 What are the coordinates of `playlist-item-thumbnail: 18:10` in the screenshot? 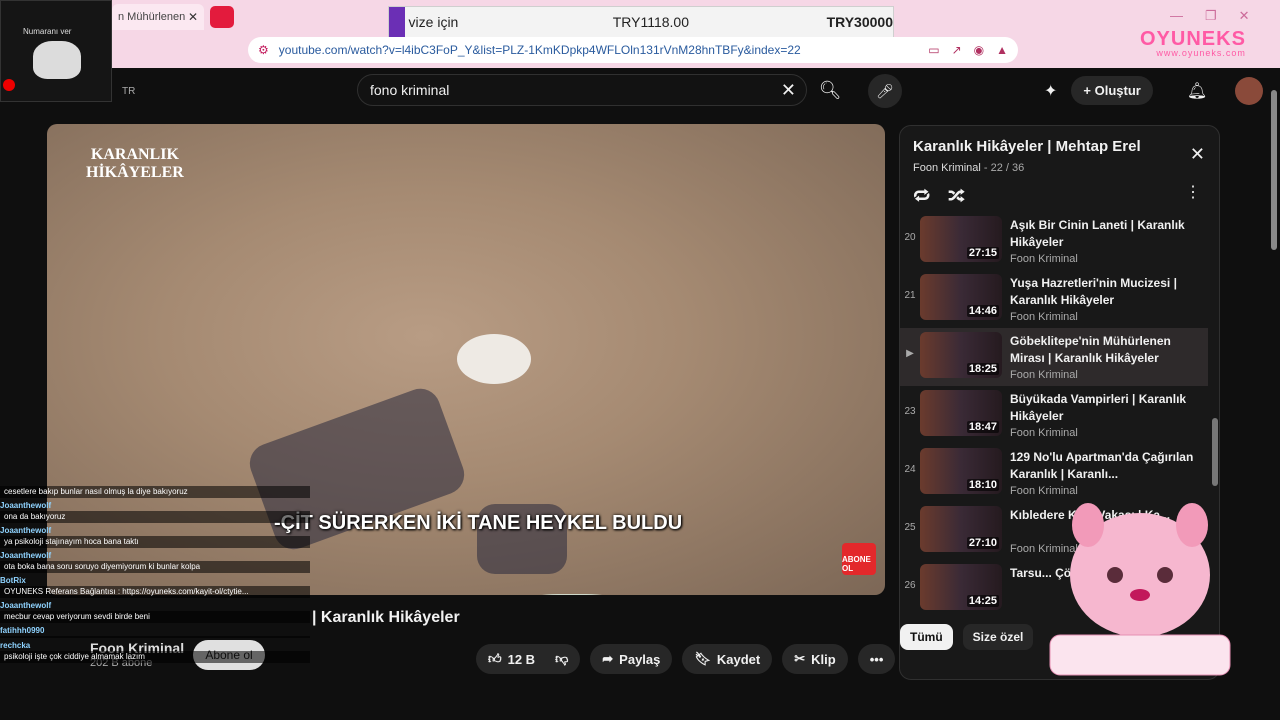 It's located at (961, 471).